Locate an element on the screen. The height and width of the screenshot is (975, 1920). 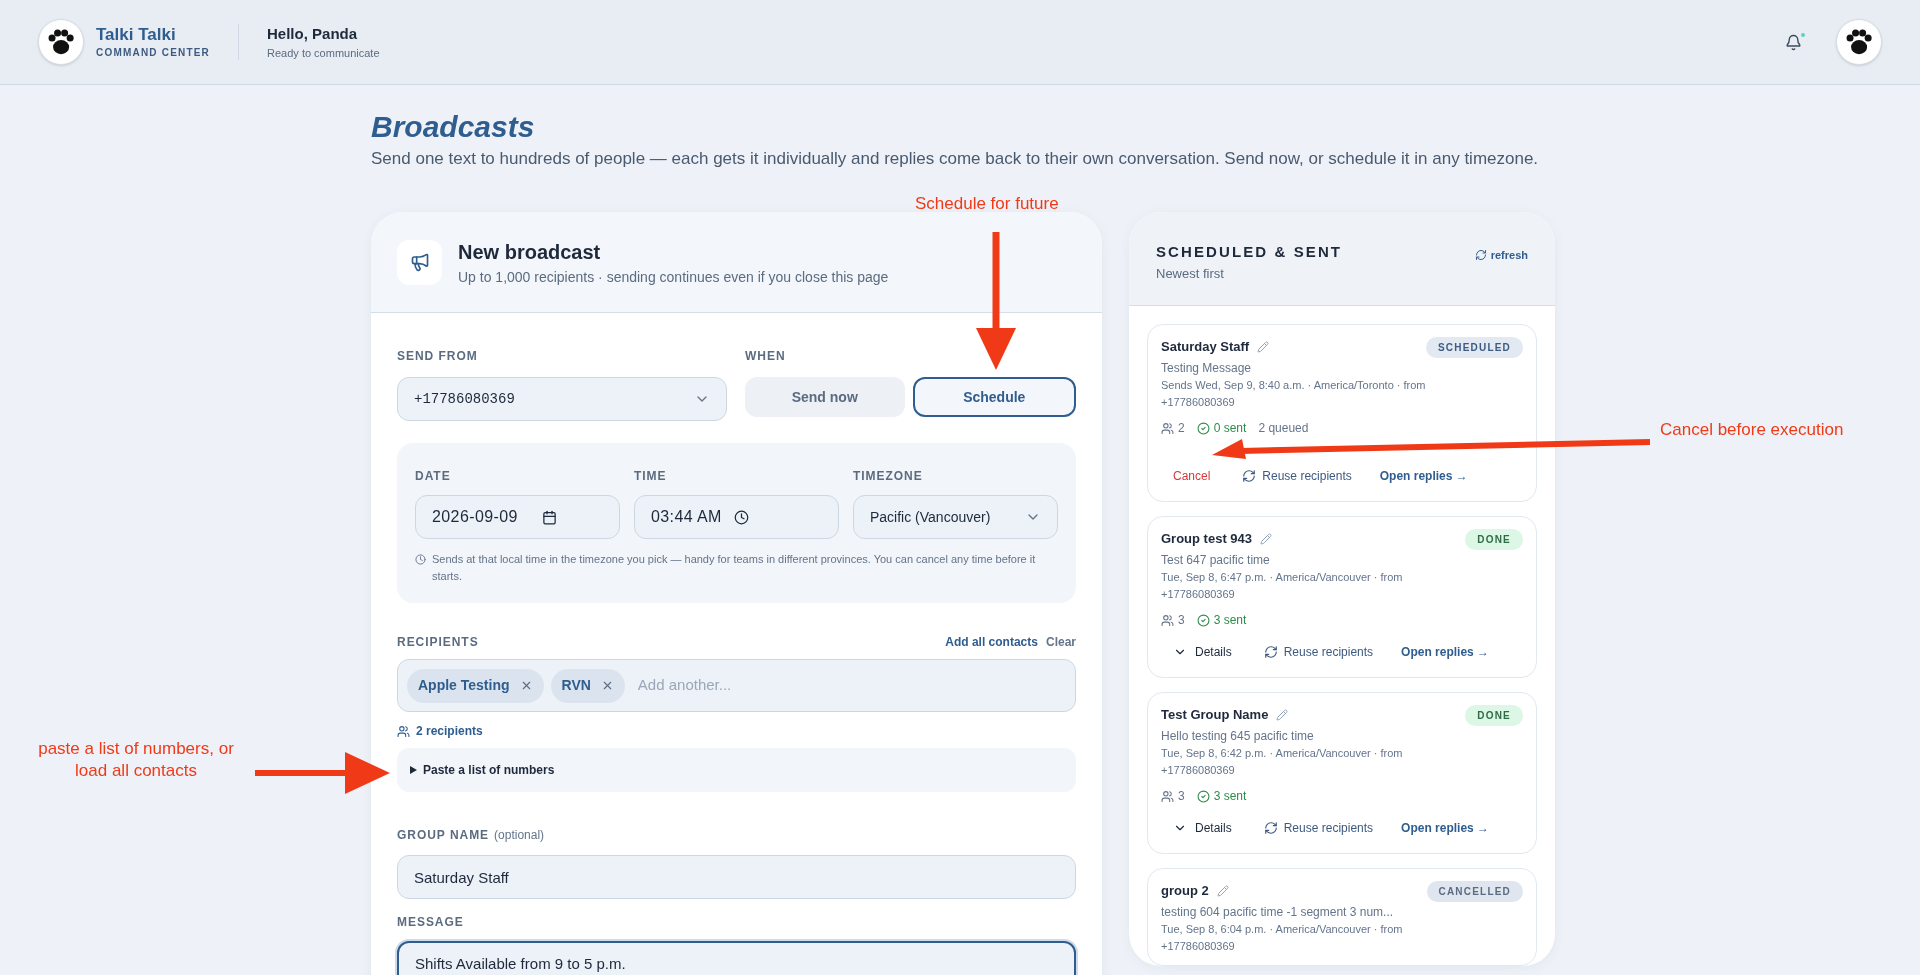
calendar-icon is located at coordinates (549, 517).